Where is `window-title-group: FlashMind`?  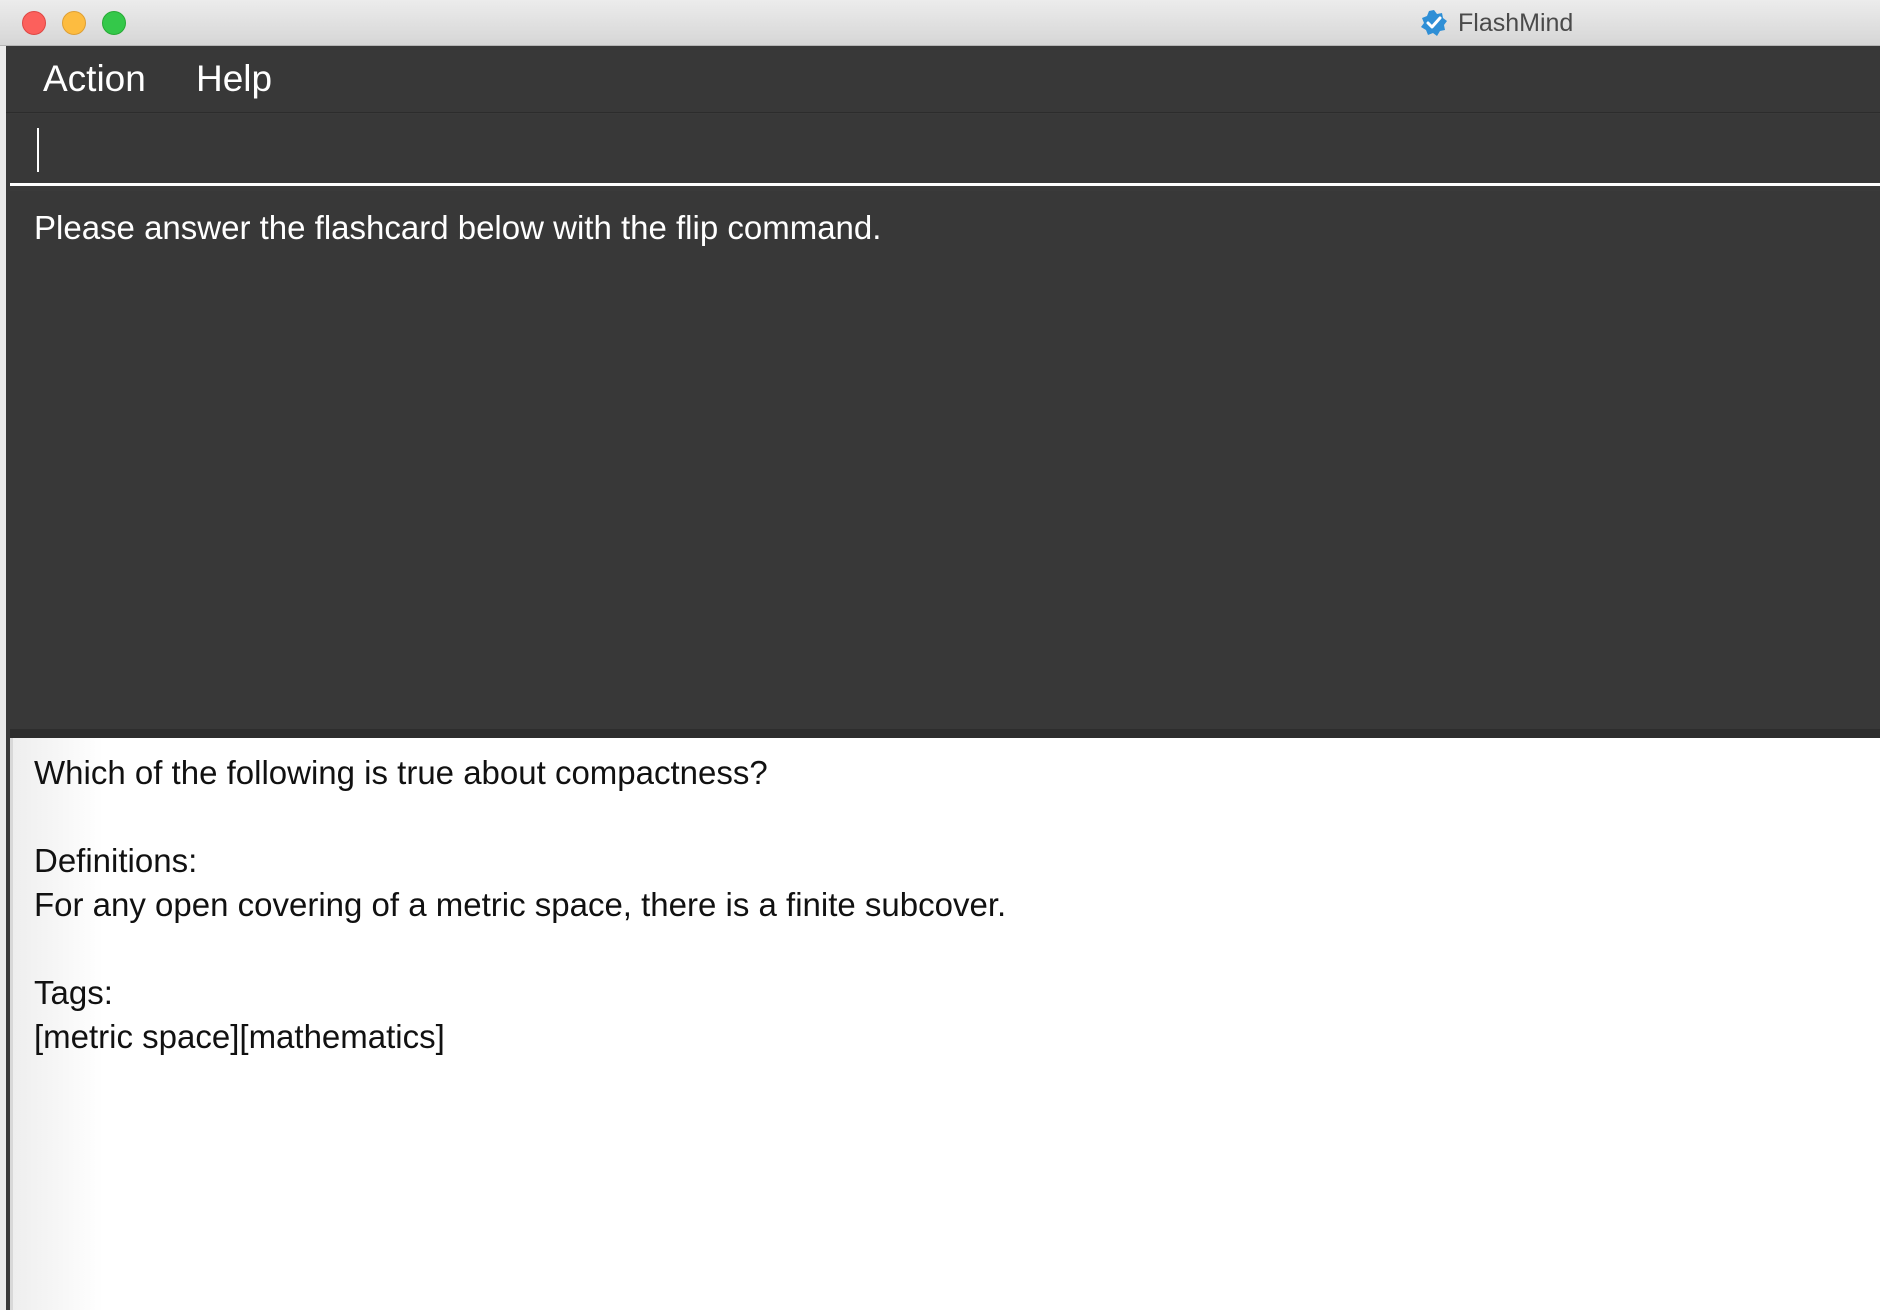
window-title-group: FlashMind is located at coordinates (1496, 23).